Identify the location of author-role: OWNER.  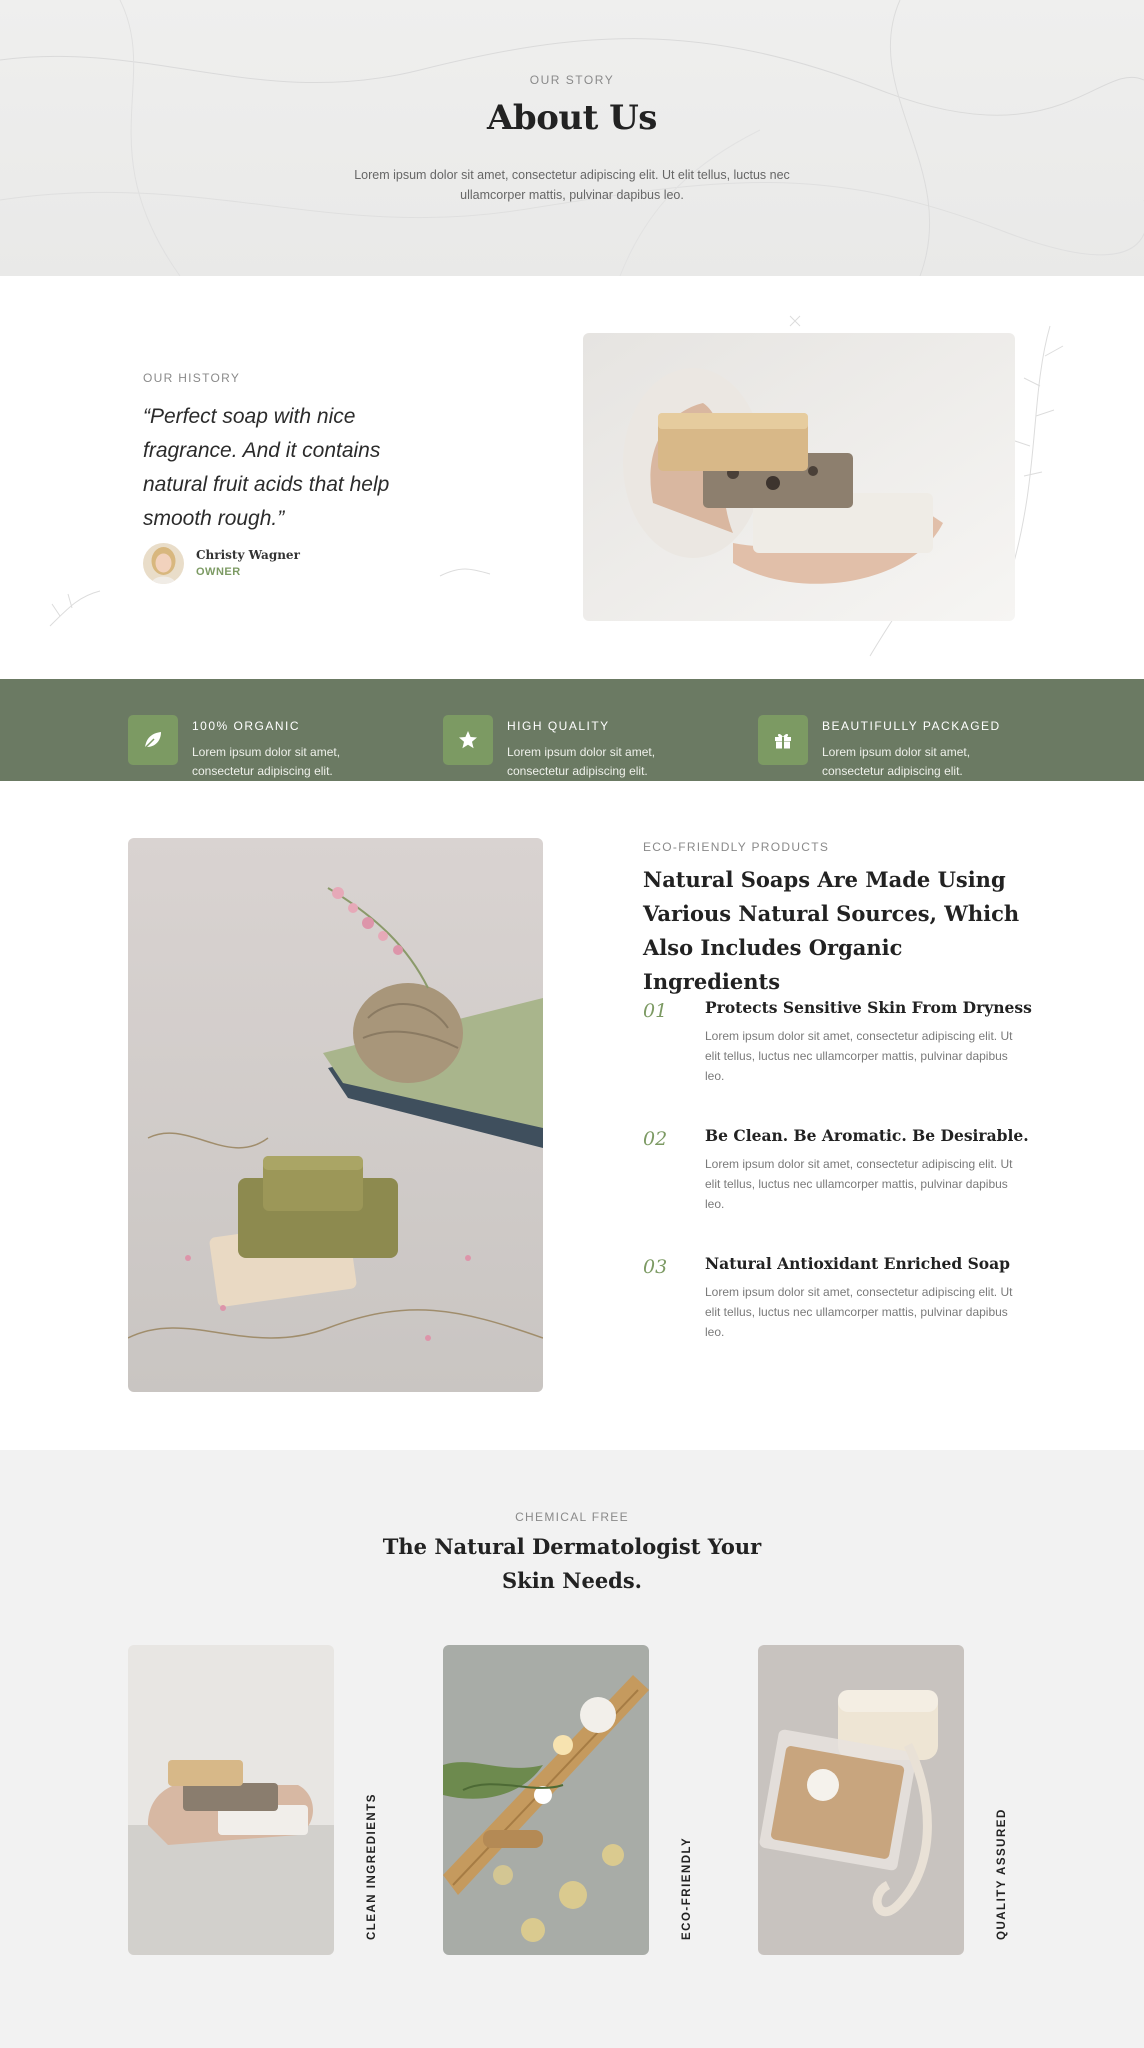
(218, 572).